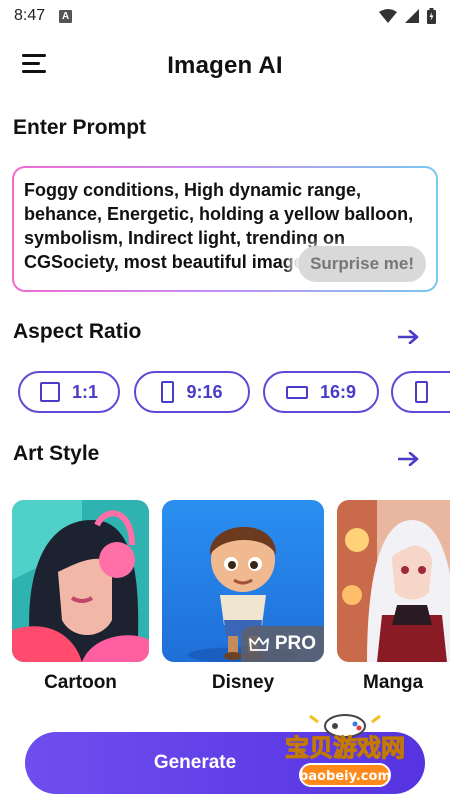 This screenshot has width=450, height=800. Describe the element at coordinates (49, 392) in the screenshot. I see `square-icon` at that location.